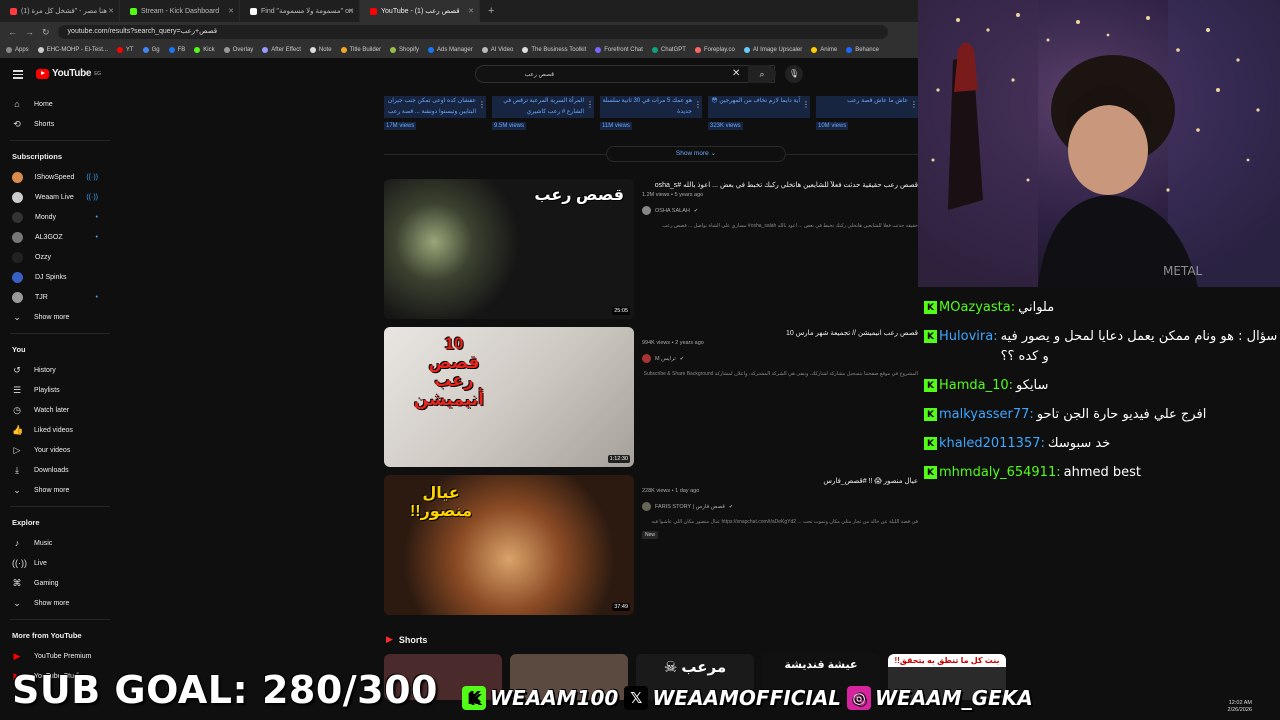 The image size is (1280, 720). Describe the element at coordinates (60, 450) in the screenshot. I see `sidebar-item-your-videos: ▷ Your videos` at that location.